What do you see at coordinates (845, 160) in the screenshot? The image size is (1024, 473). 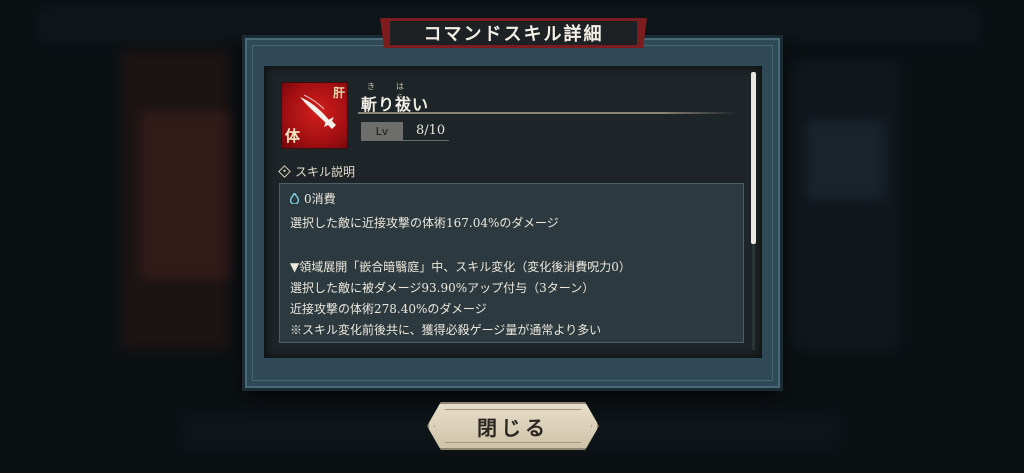 I see `background-right-portrait` at bounding box center [845, 160].